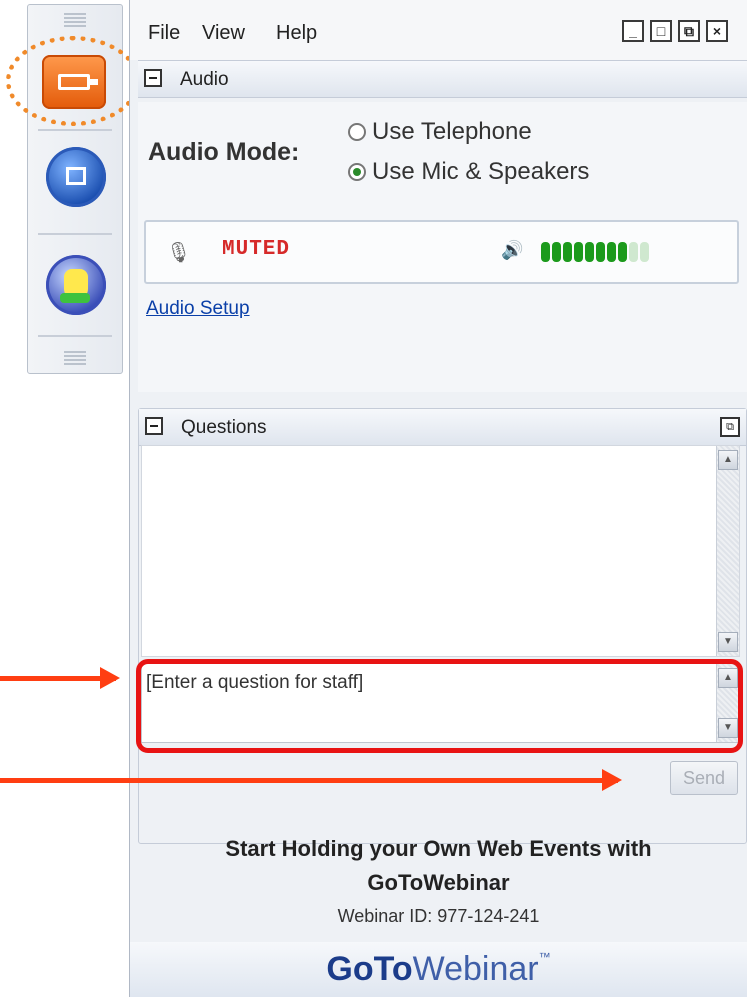  Describe the element at coordinates (512, 250) in the screenshot. I see `speaker-icon: 🔊` at that location.